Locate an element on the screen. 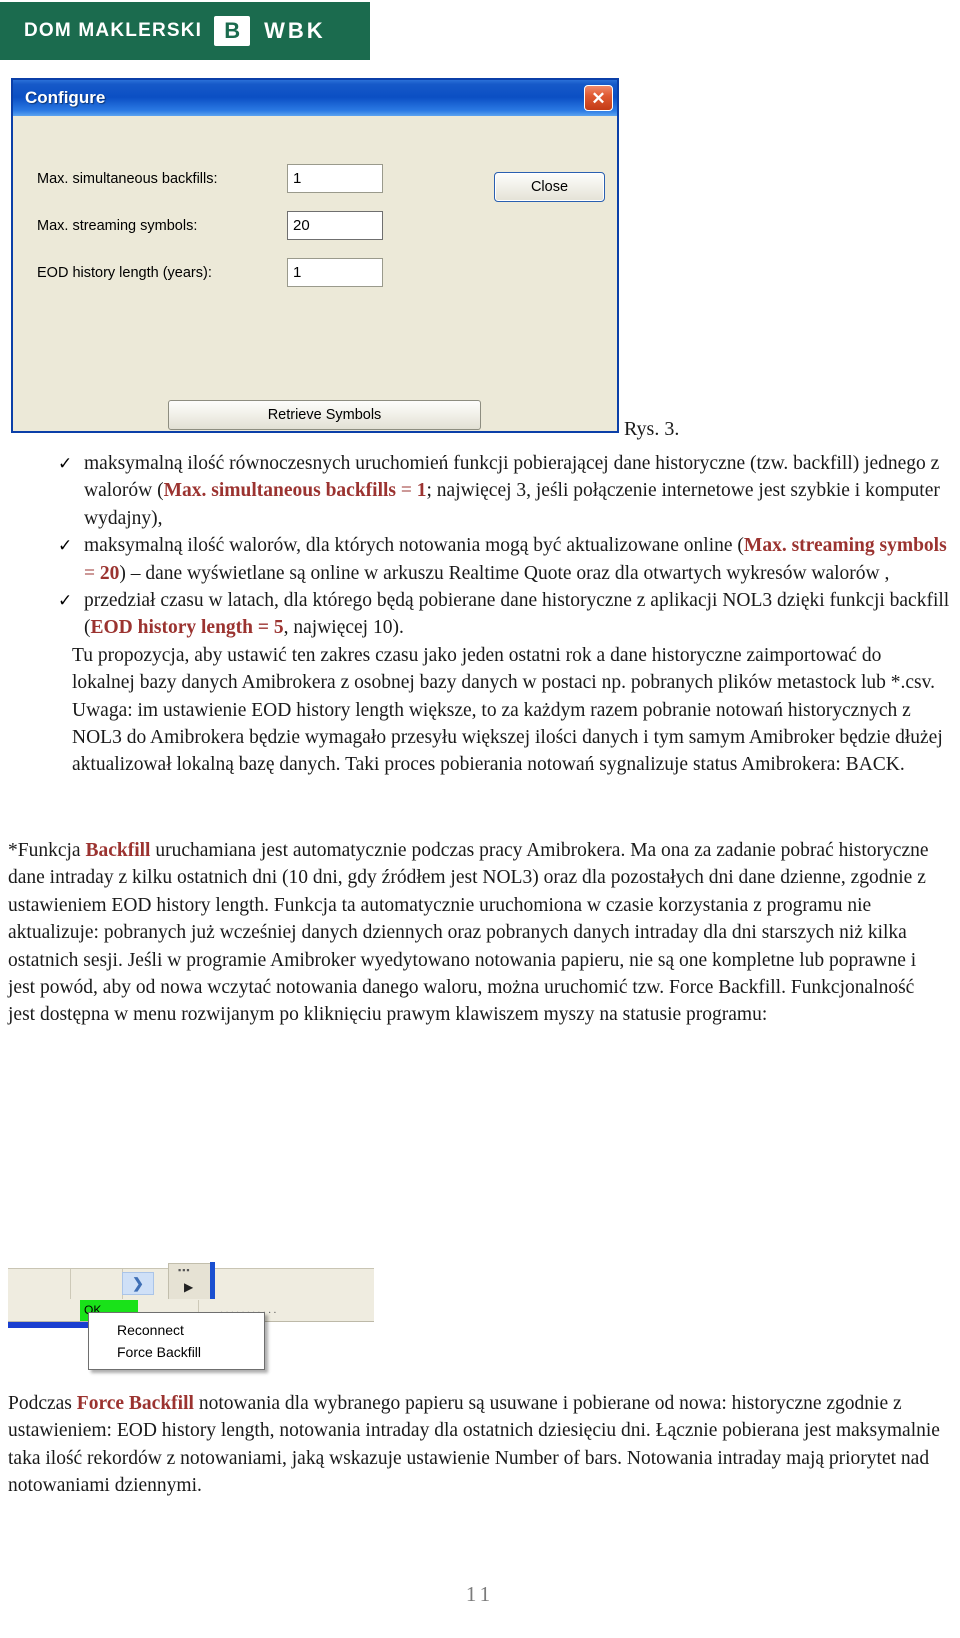 The image size is (960, 1638). figure-caption: Rys. 3. is located at coordinates (652, 429).